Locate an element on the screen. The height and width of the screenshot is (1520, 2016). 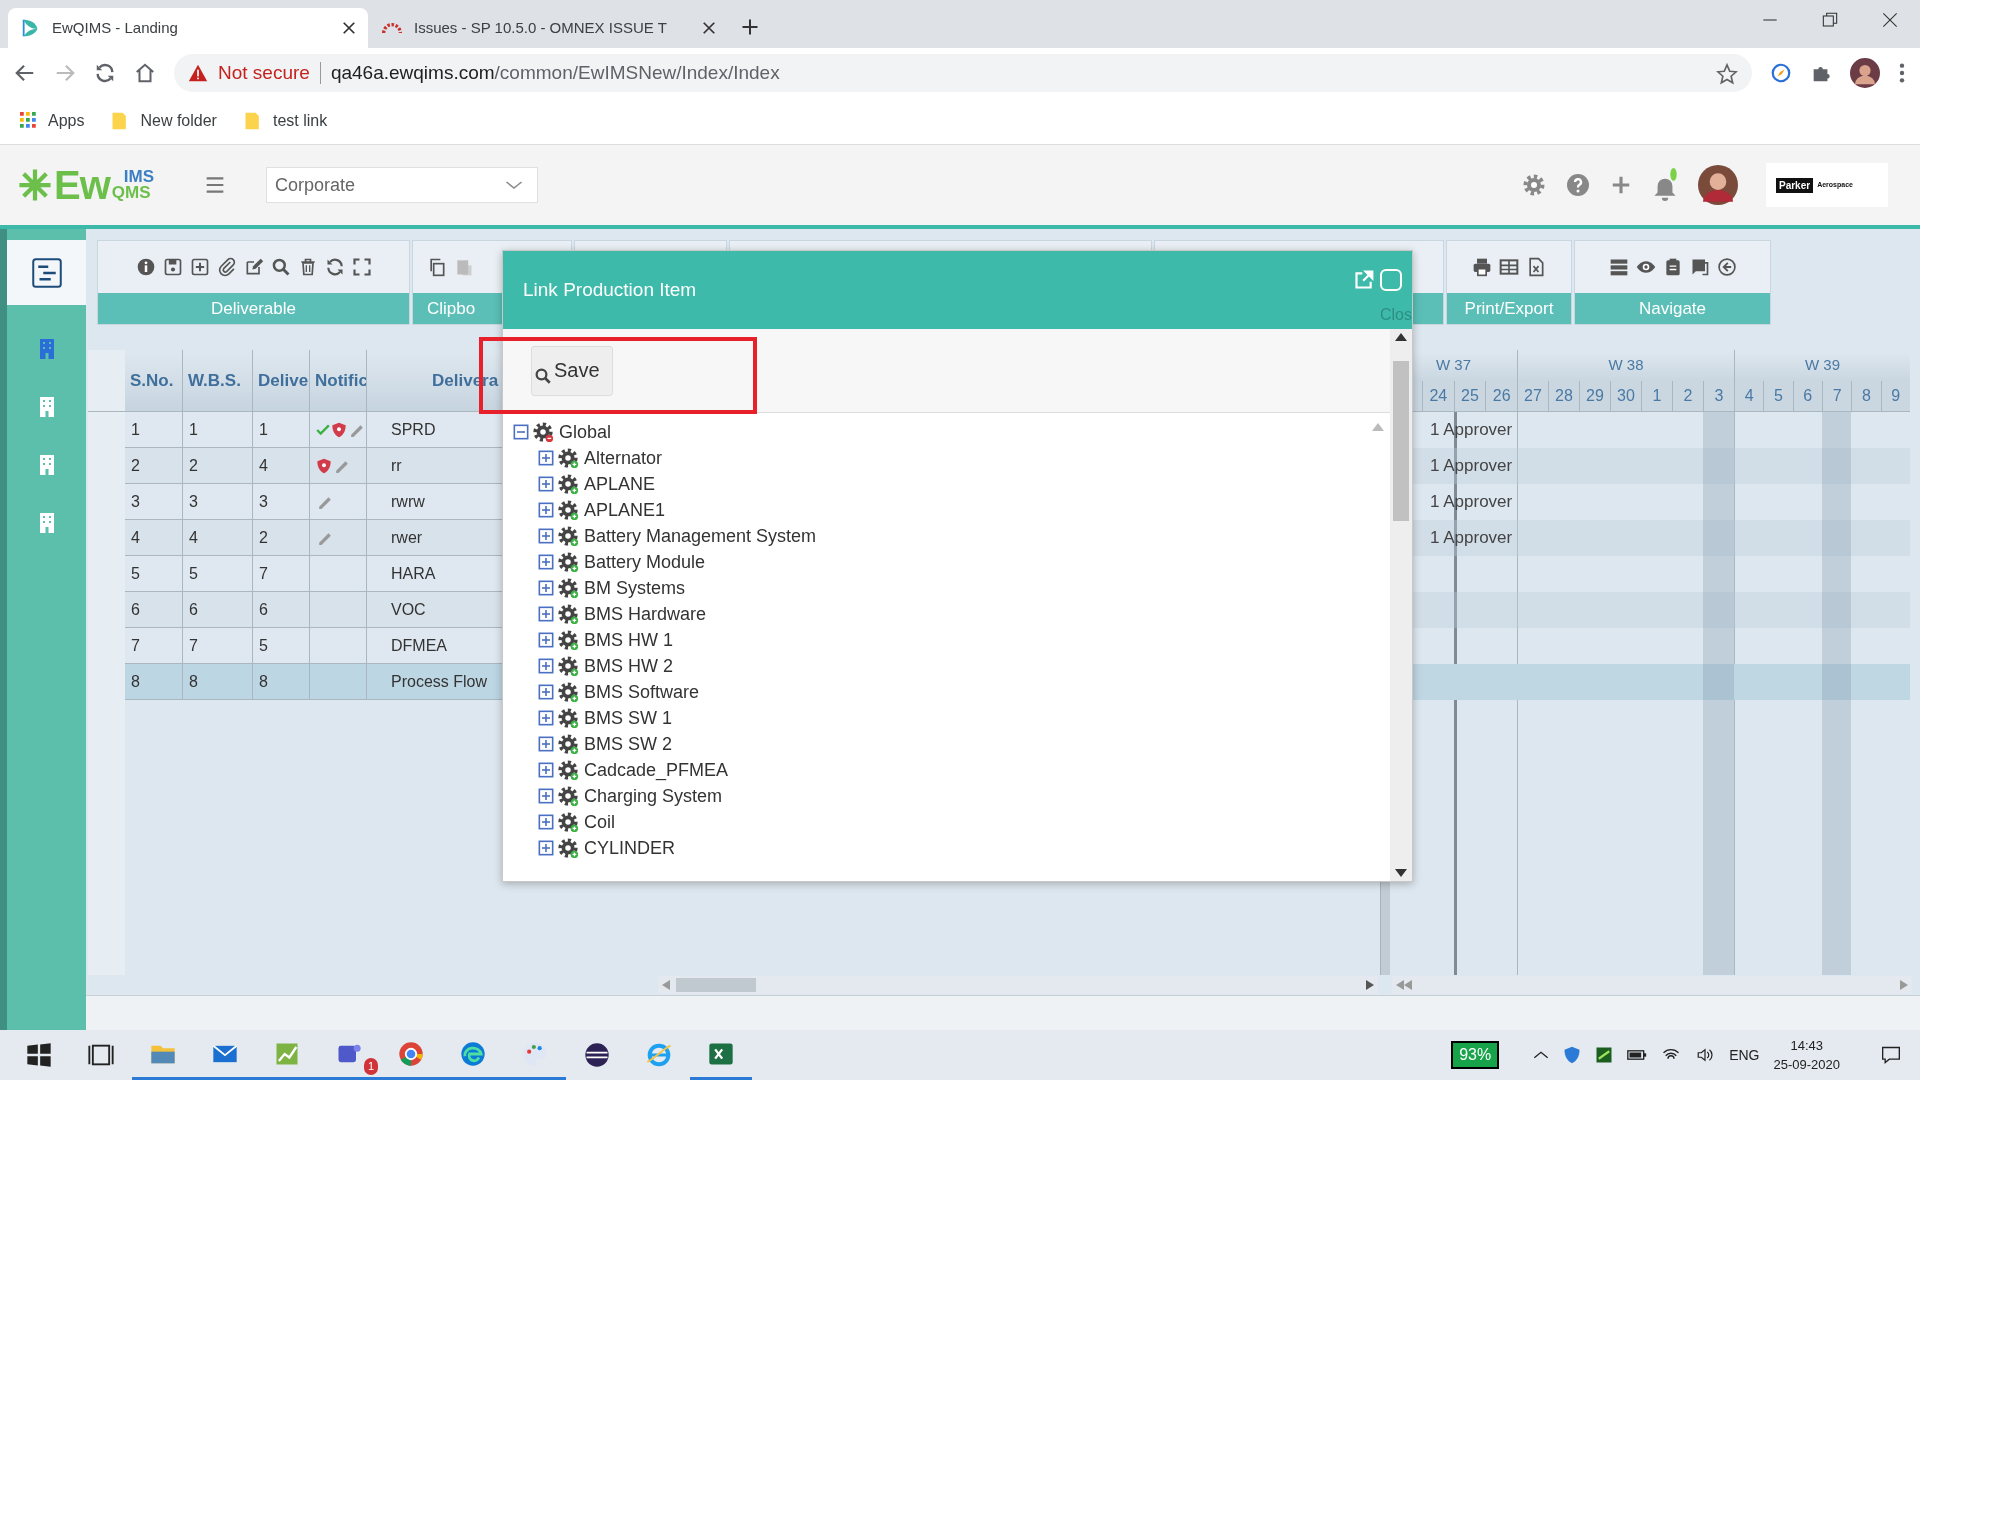
tree-item: BMS Hardware is located at coordinates (645, 614).